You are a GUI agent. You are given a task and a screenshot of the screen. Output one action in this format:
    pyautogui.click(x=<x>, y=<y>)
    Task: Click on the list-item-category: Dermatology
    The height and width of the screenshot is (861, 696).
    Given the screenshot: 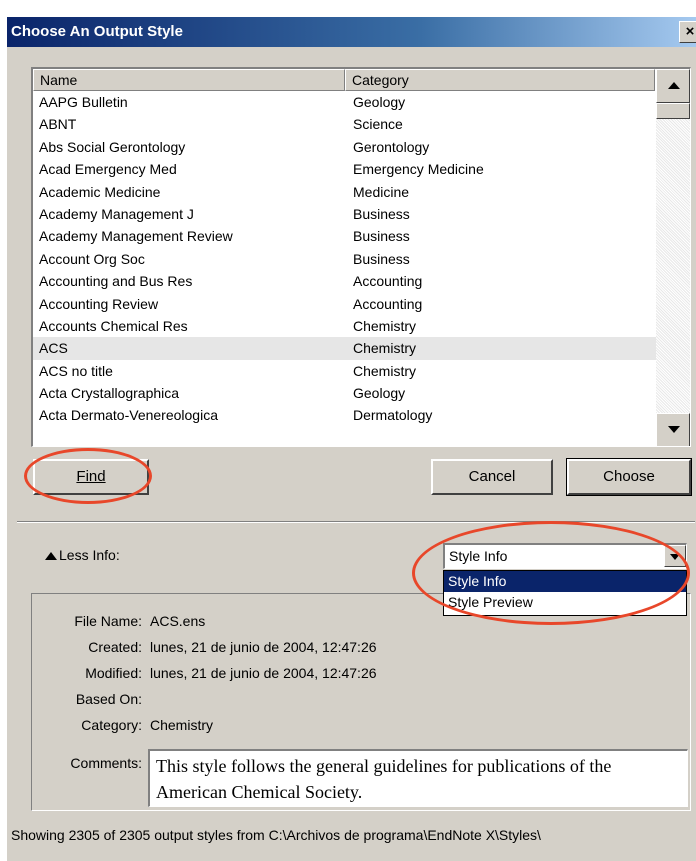 What is the action you would take?
    pyautogui.click(x=393, y=415)
    